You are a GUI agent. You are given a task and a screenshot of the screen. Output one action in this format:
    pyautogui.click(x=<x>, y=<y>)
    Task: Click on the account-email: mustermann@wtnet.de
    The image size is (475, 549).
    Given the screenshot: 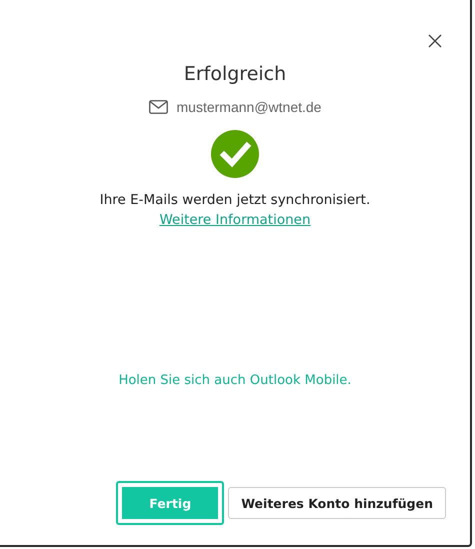 What is the action you would take?
    pyautogui.click(x=249, y=107)
    